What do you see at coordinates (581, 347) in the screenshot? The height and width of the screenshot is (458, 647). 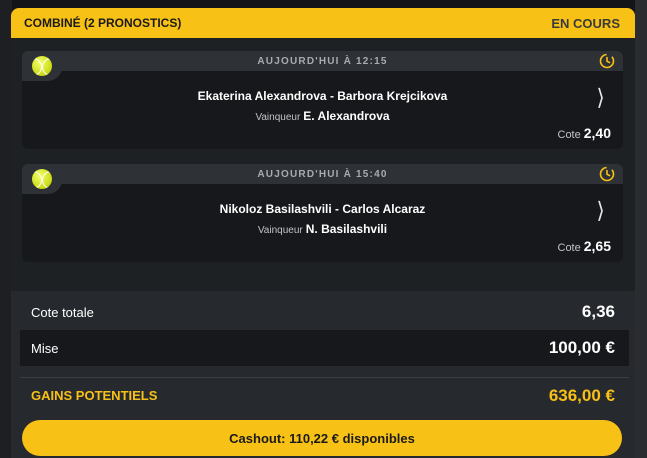 I see `stake-value: 100,00 €` at bounding box center [581, 347].